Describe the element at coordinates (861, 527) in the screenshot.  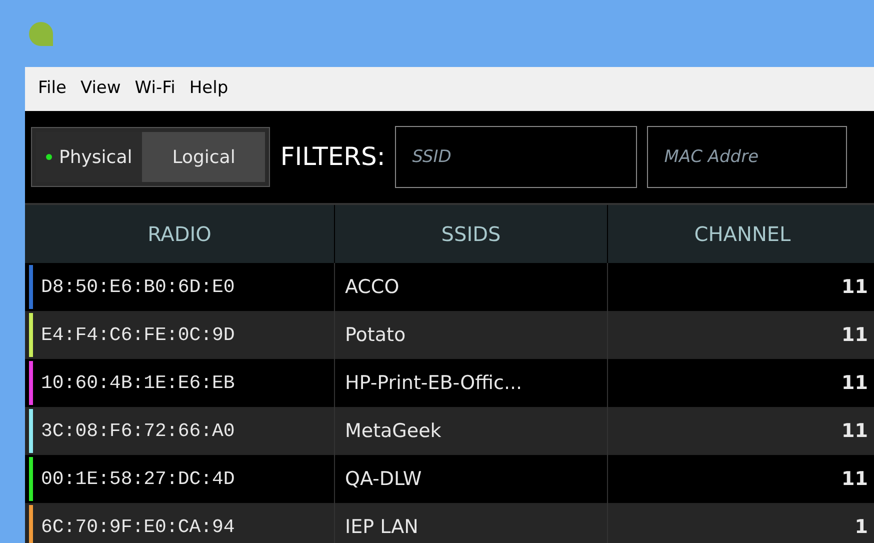
I see `table-cell-text: 1` at that location.